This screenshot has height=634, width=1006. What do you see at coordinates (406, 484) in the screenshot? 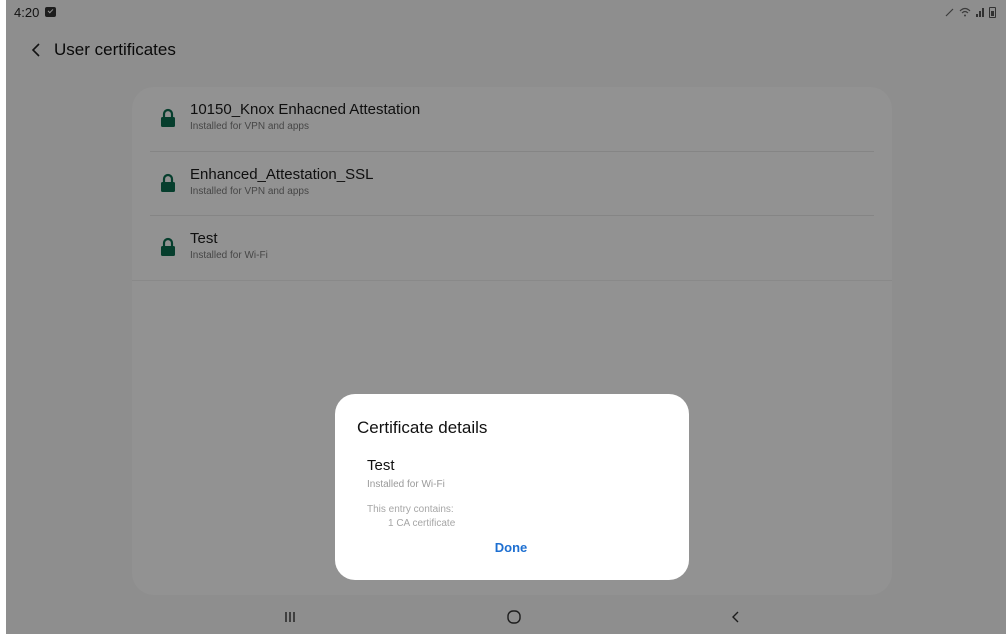
I see `dialog-certificate-subtitle: Installed for Wi-Fi` at bounding box center [406, 484].